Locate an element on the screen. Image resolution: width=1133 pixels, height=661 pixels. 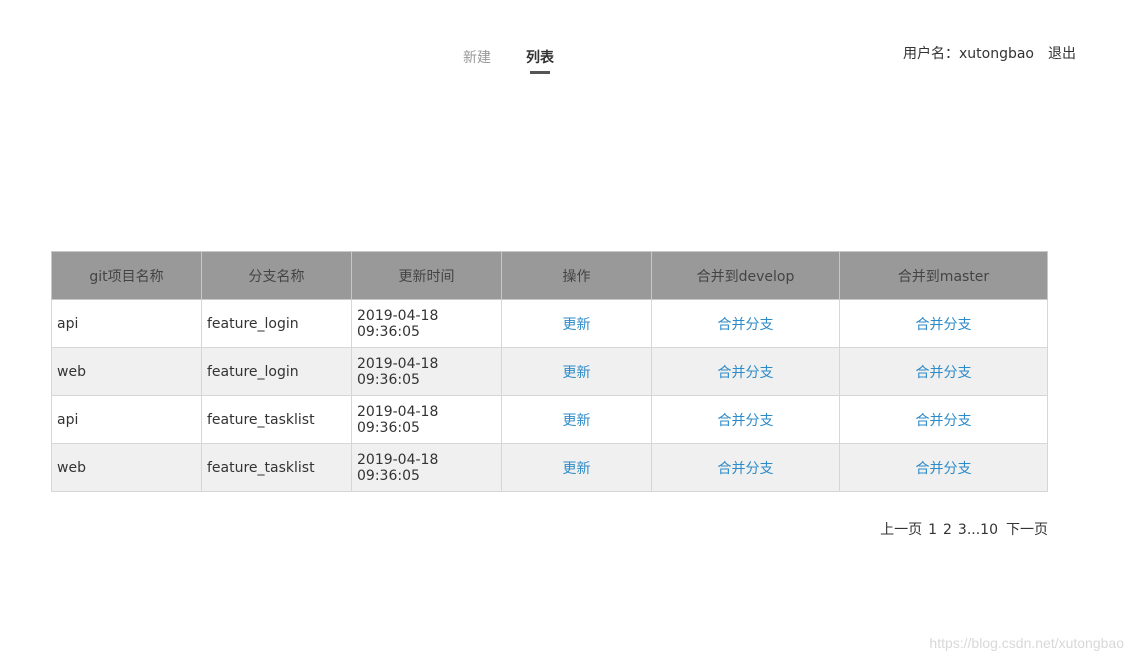
page-link: 3...10 is located at coordinates (978, 530).